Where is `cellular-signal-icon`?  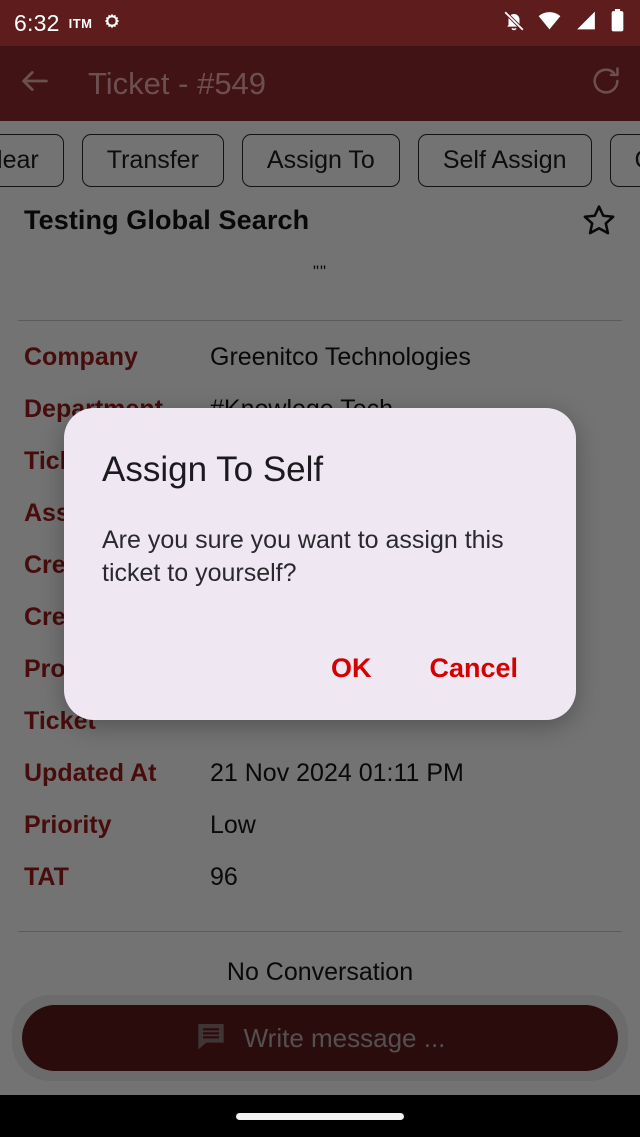
cellular-signal-icon is located at coordinates (585, 23).